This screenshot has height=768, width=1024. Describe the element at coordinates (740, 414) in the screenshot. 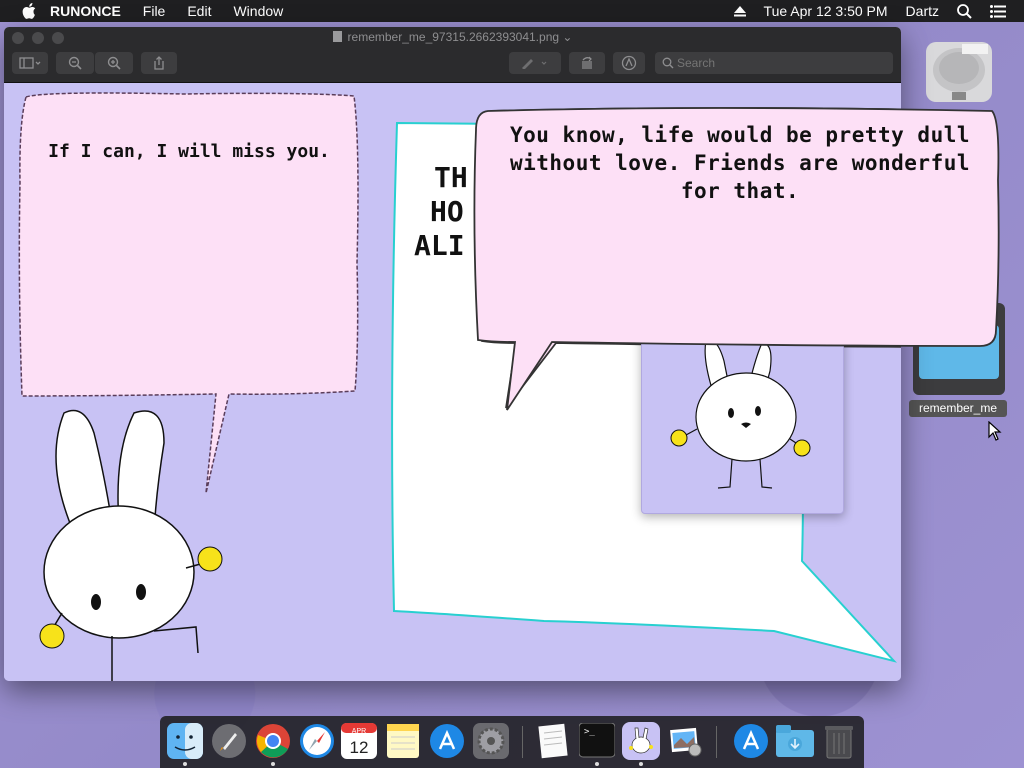

I see `bunny-thumbnail` at that location.